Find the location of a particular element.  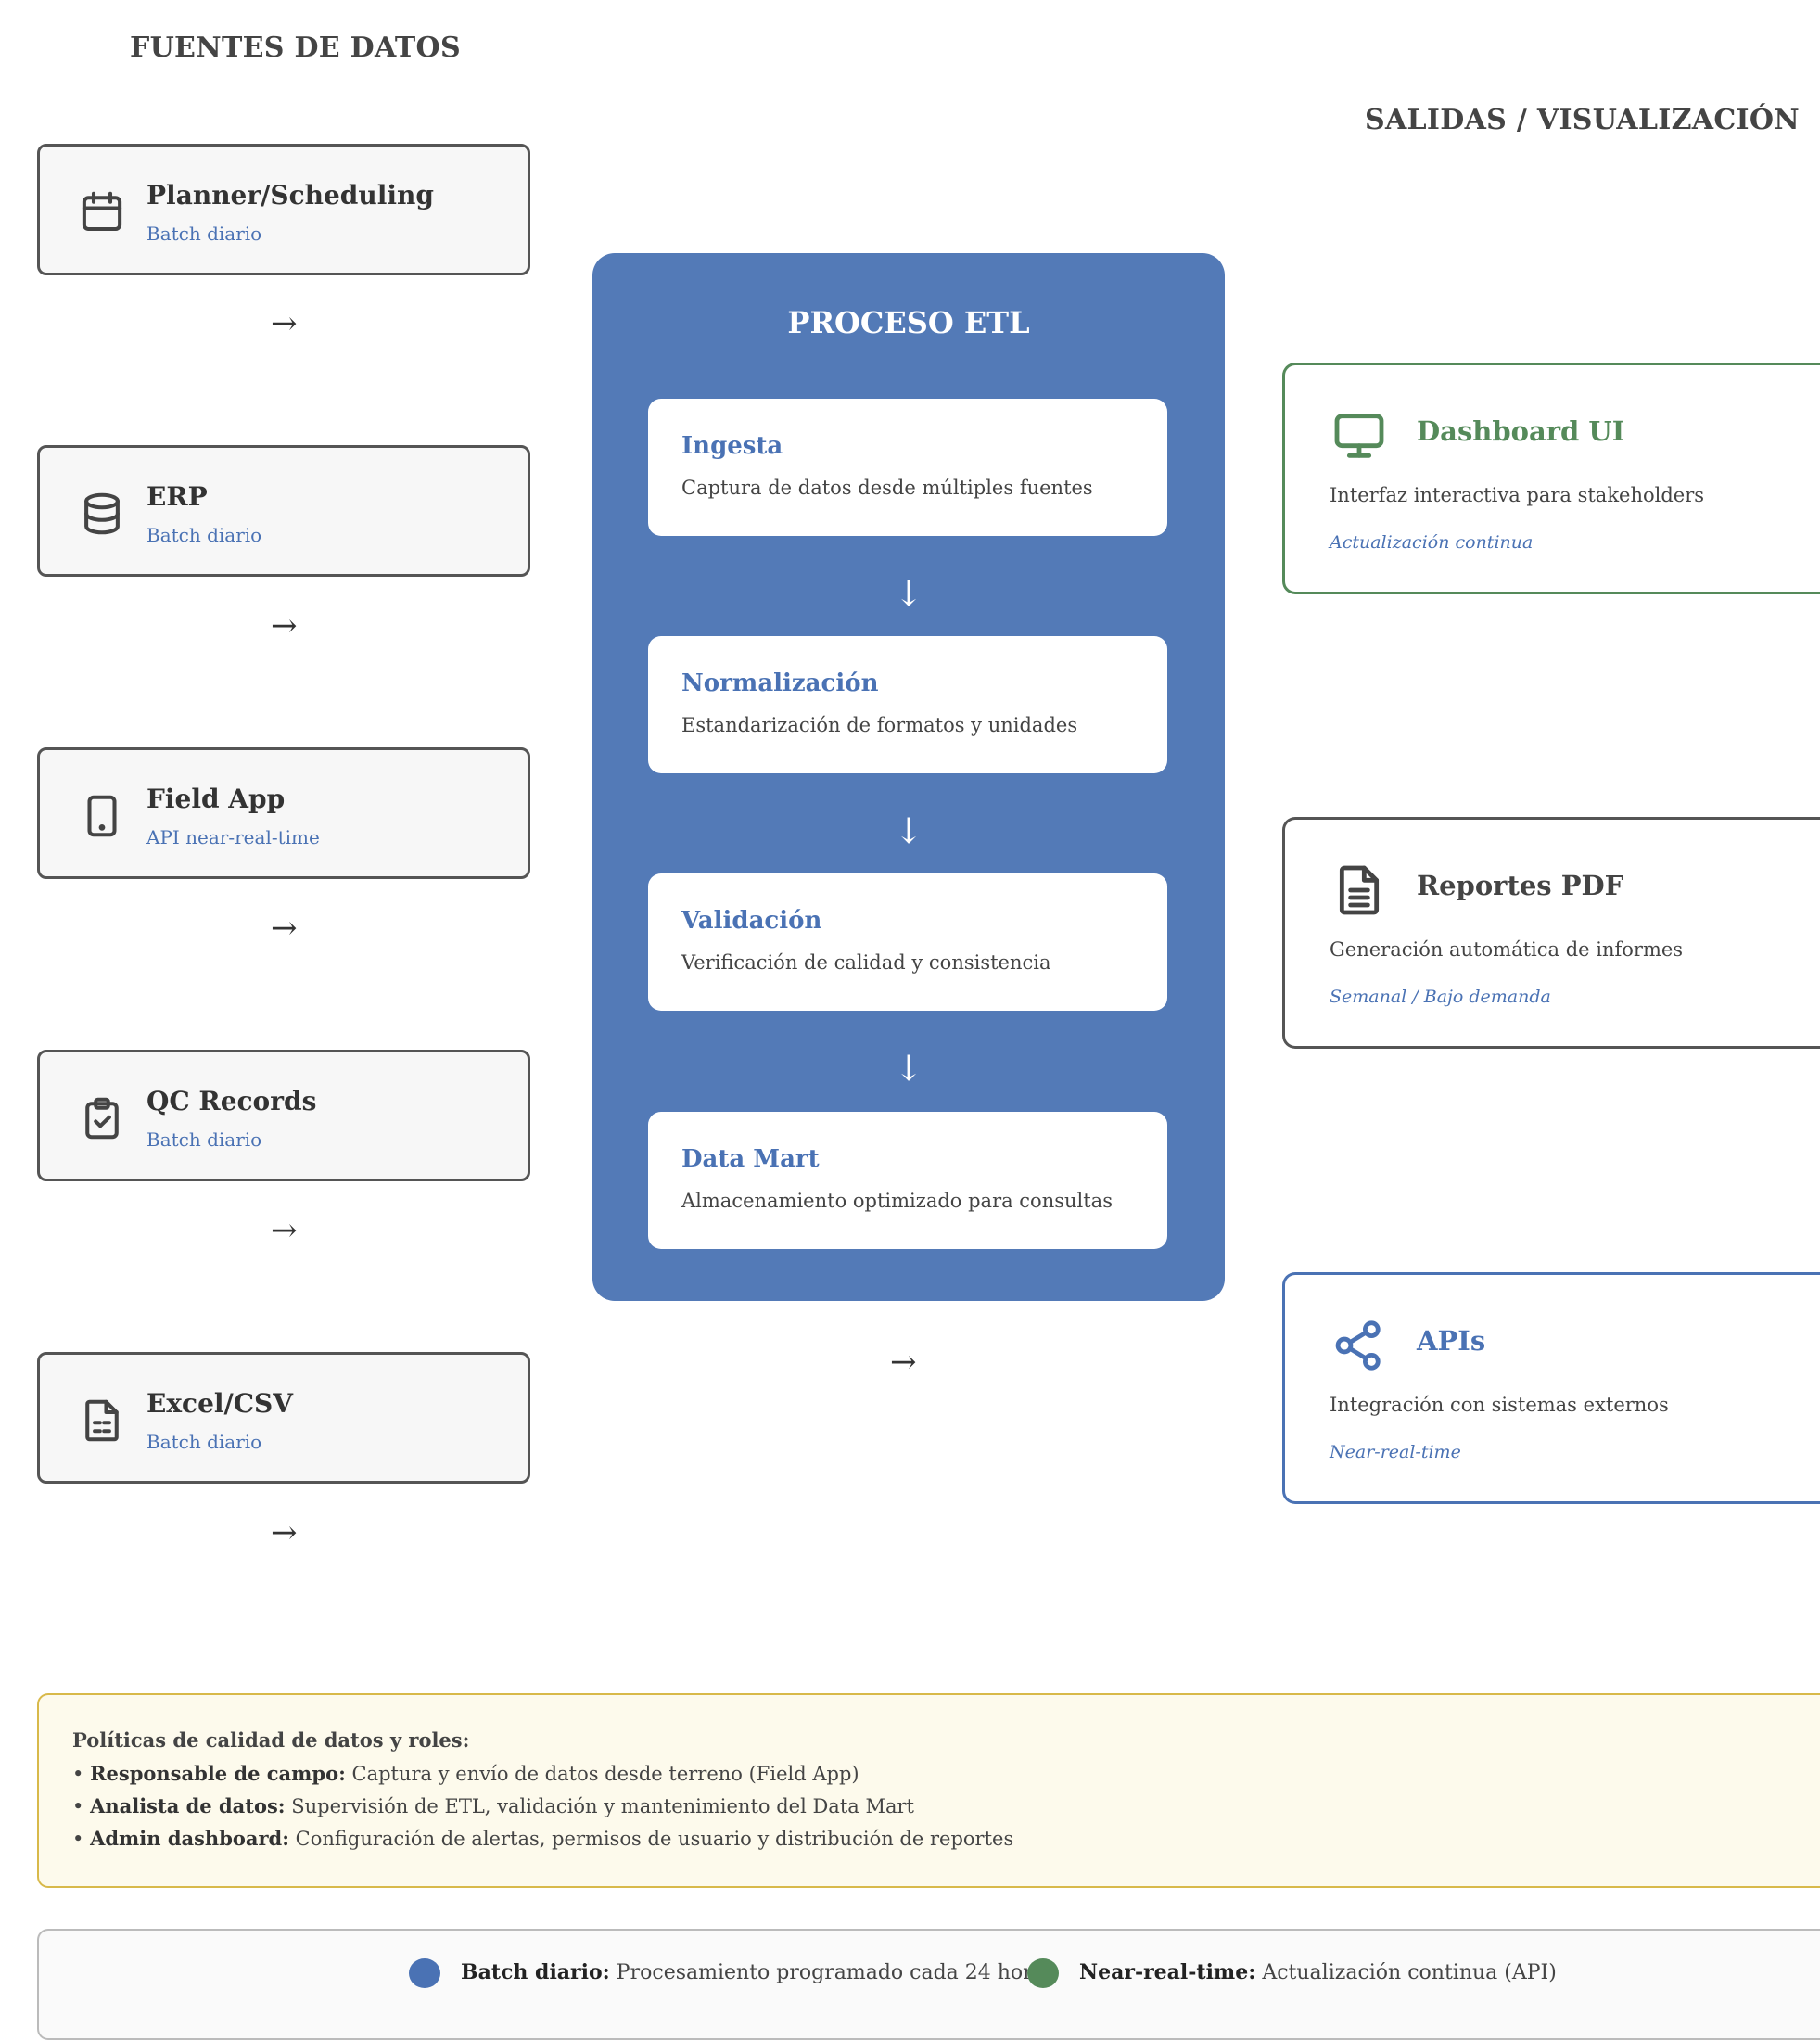

etl-step-description: Almacenamiento optimizado para consultas is located at coordinates (897, 1201).